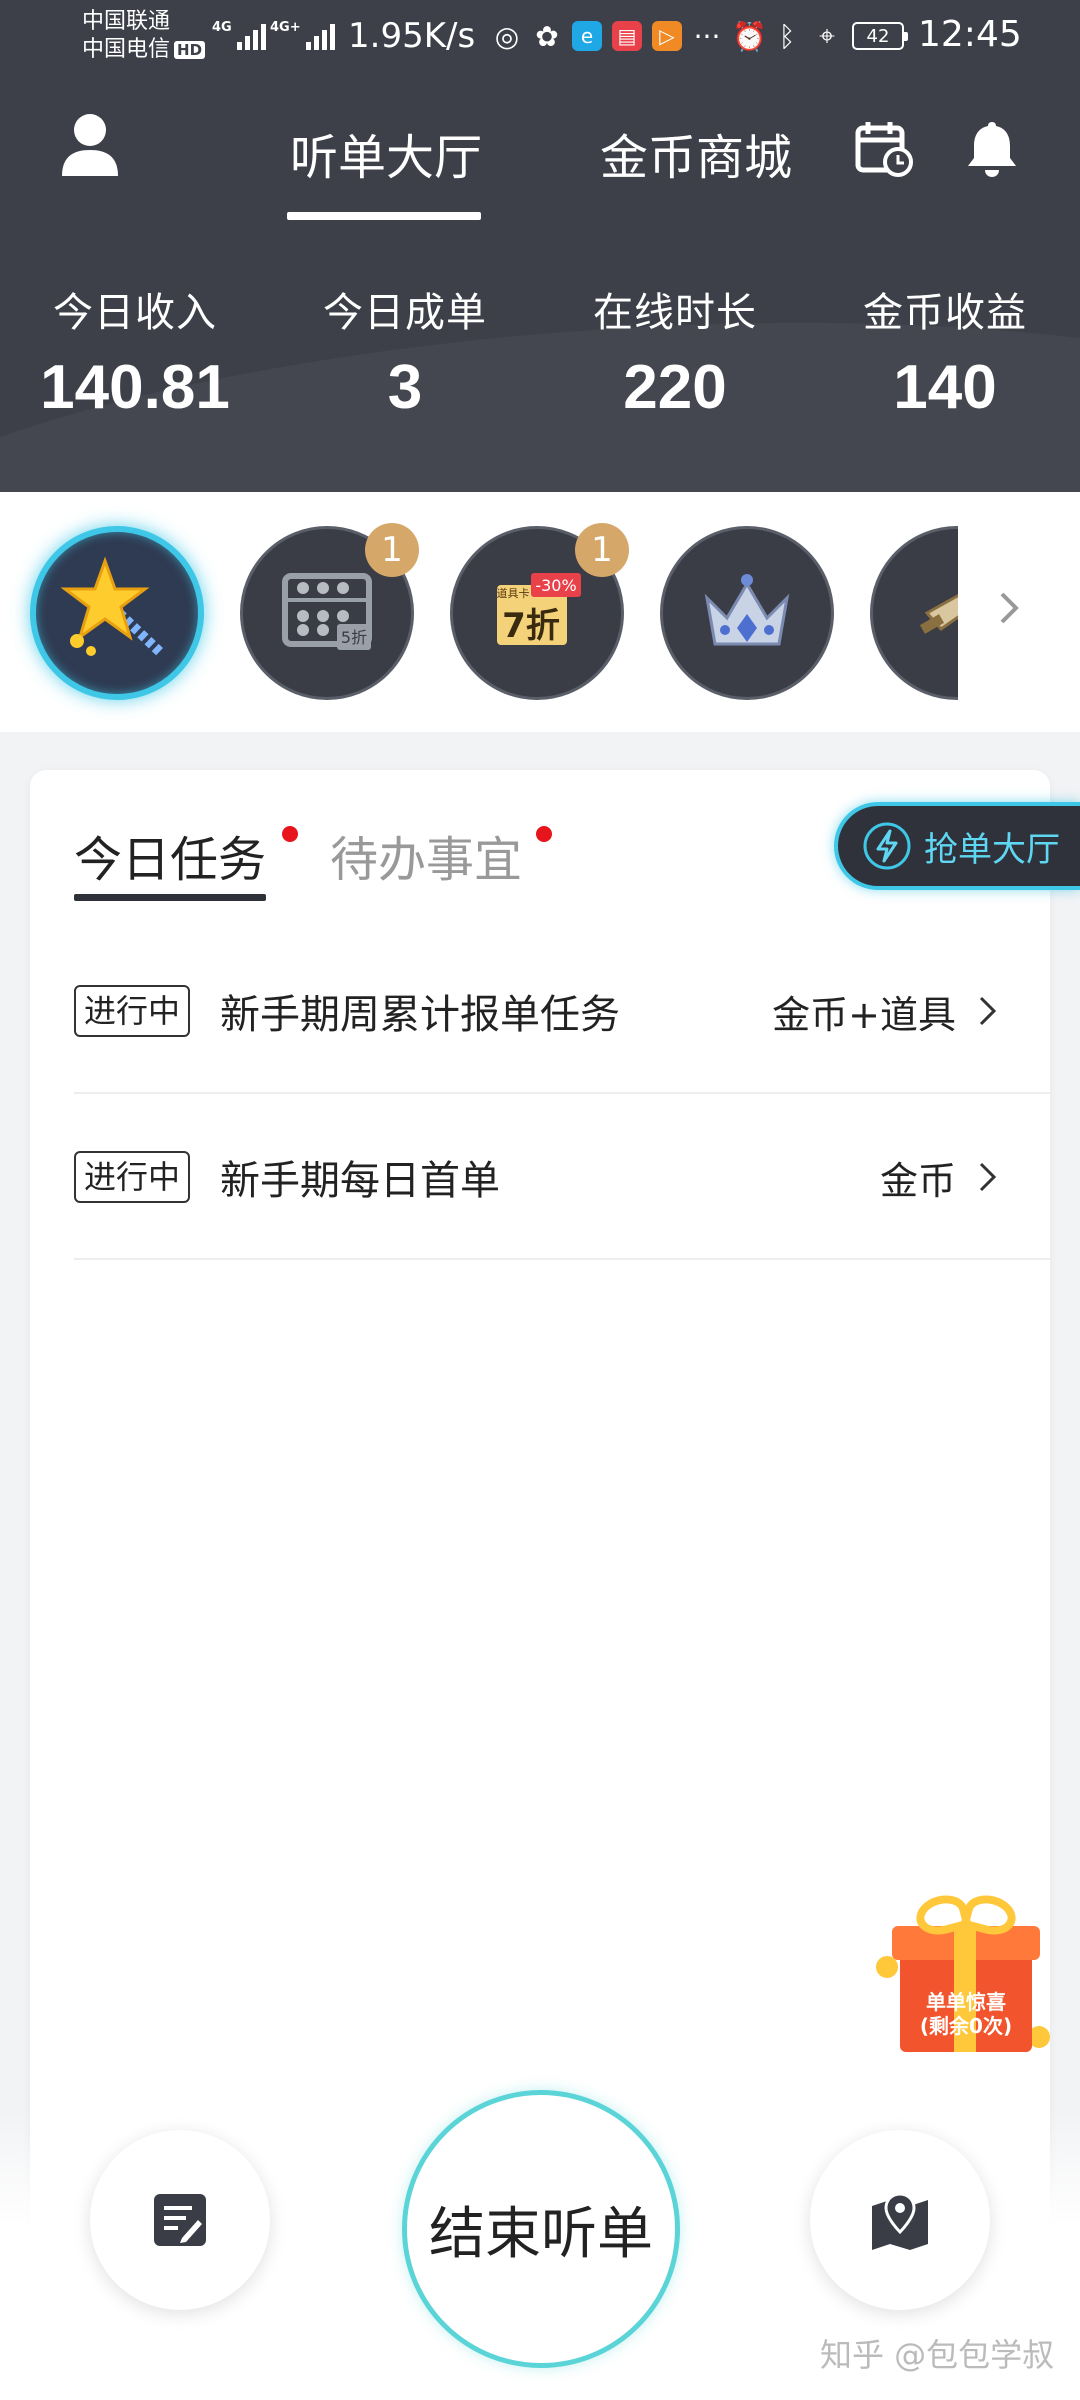 The height and width of the screenshot is (2400, 1080). What do you see at coordinates (966, 2002) in the screenshot?
I see `gift-line-1: 单单惊喜` at bounding box center [966, 2002].